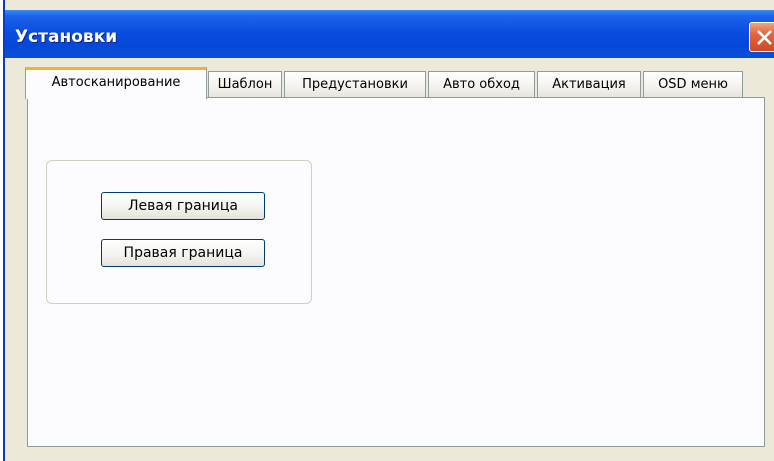  Describe the element at coordinates (183, 206) in the screenshot. I see `left-border-button: Левая граница` at that location.